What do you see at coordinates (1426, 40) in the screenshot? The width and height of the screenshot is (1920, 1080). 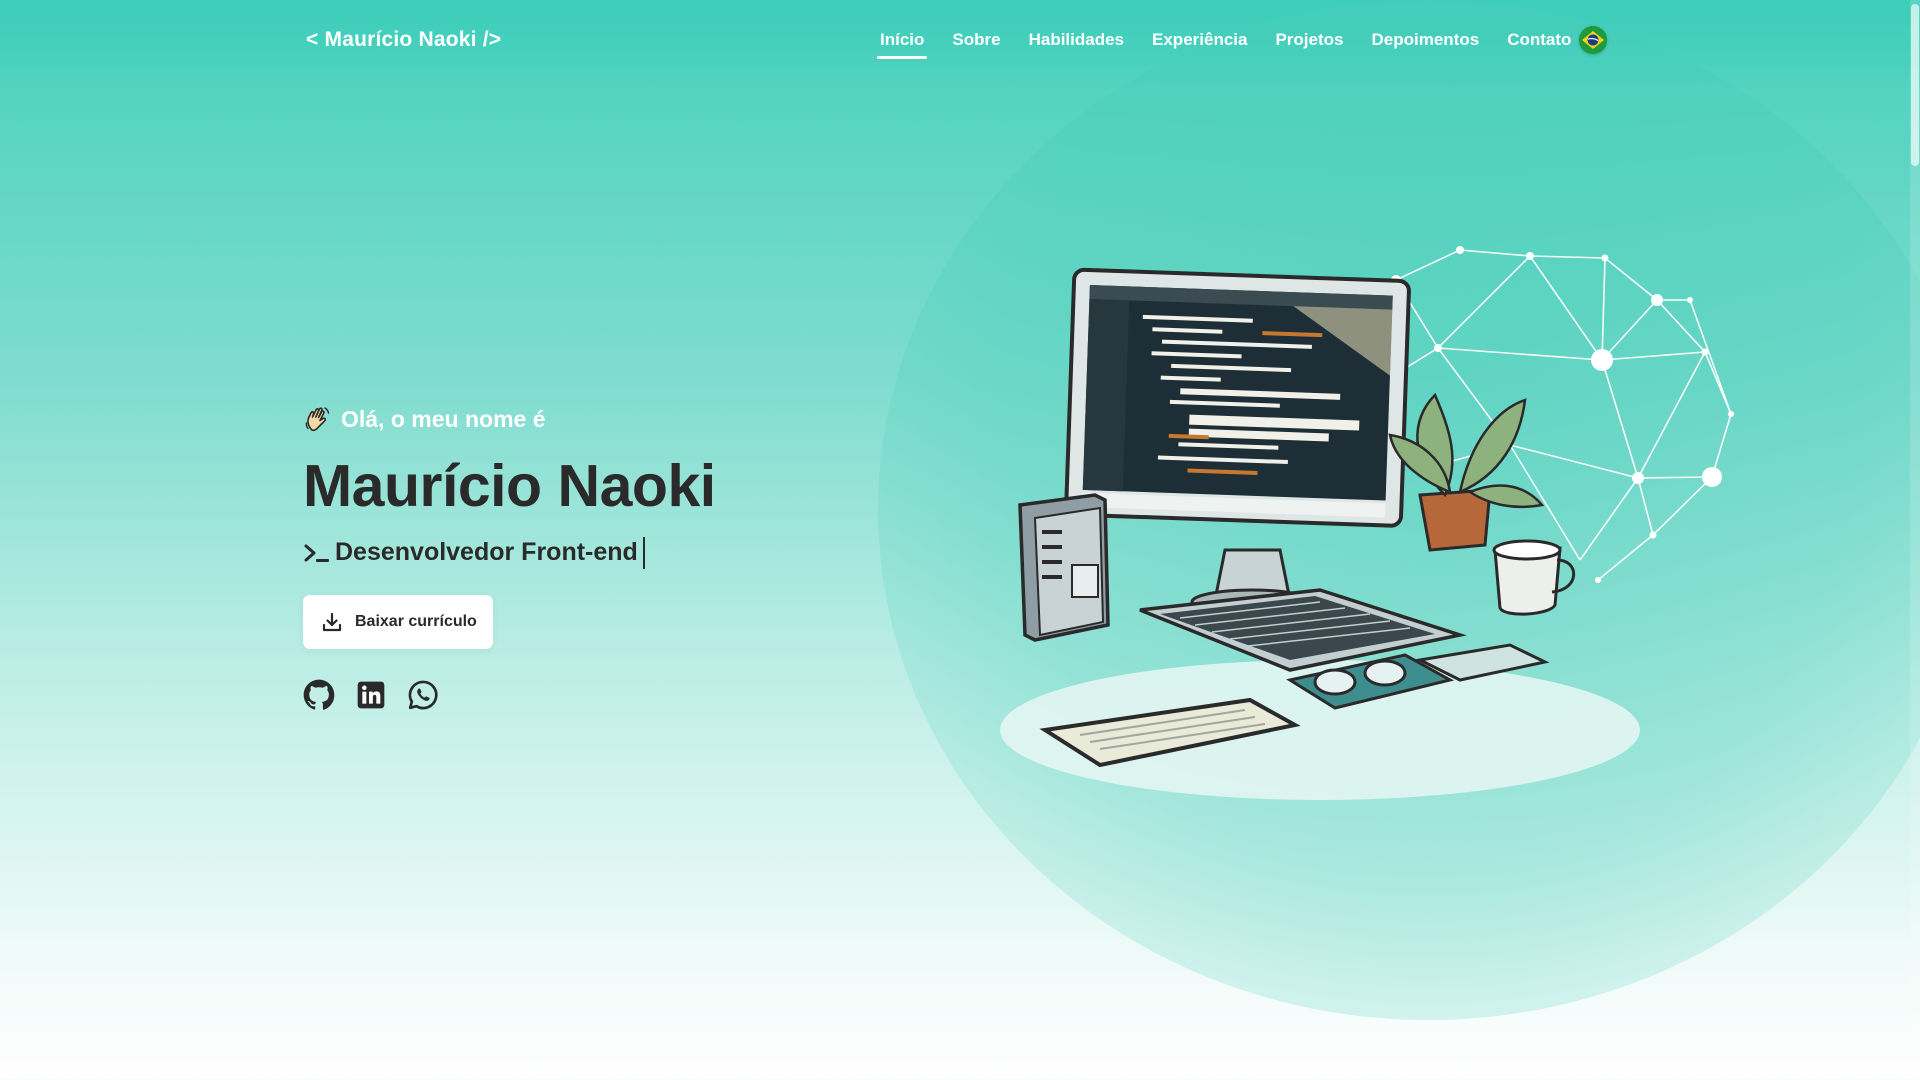 I see `nav-item-depoimentos: Depoimentos` at bounding box center [1426, 40].